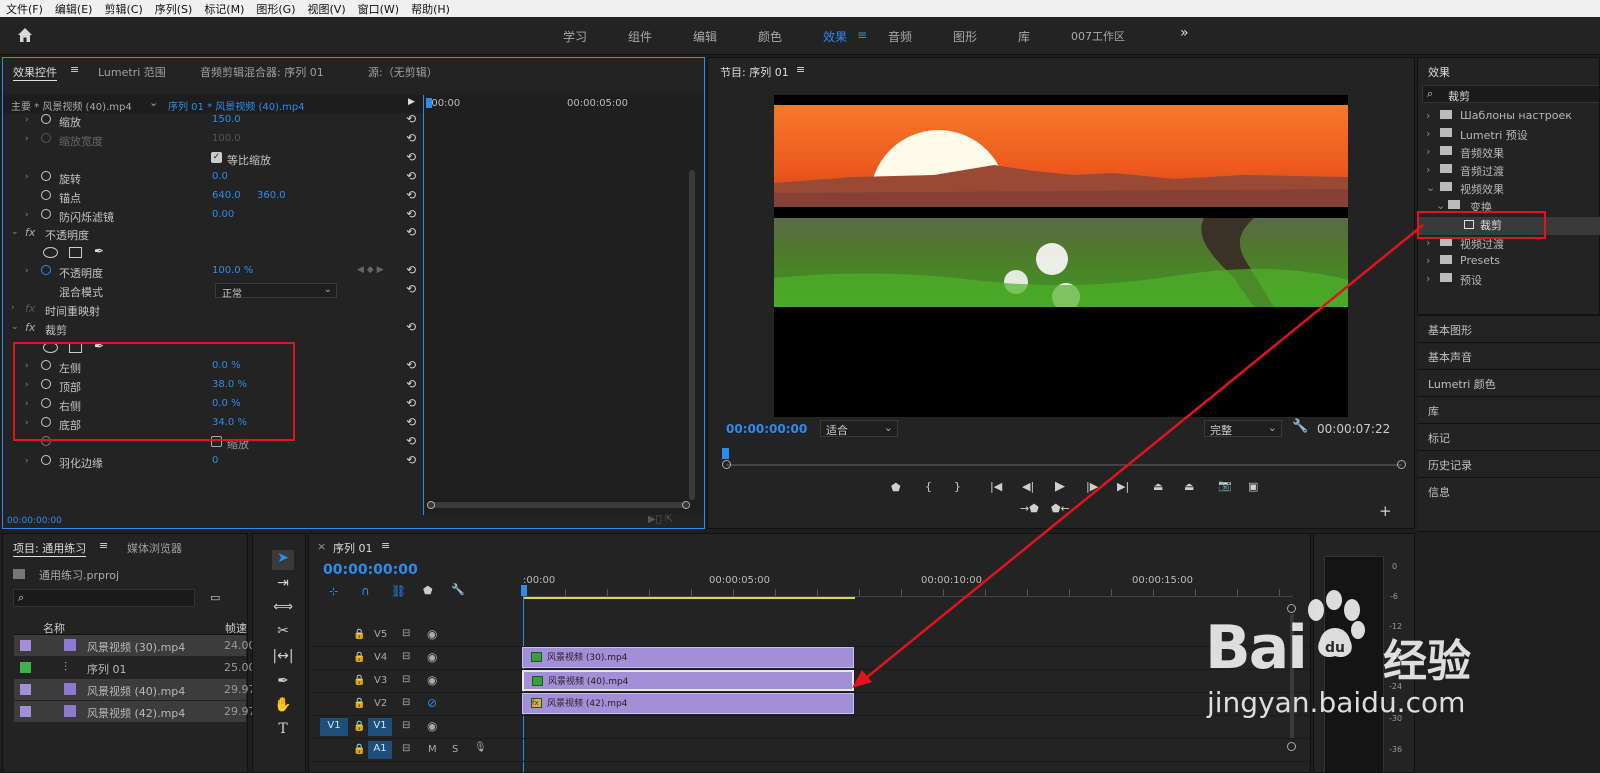 The width and height of the screenshot is (1600, 773). What do you see at coordinates (74, 9) in the screenshot?
I see `menu-edit: 编辑(E)` at bounding box center [74, 9].